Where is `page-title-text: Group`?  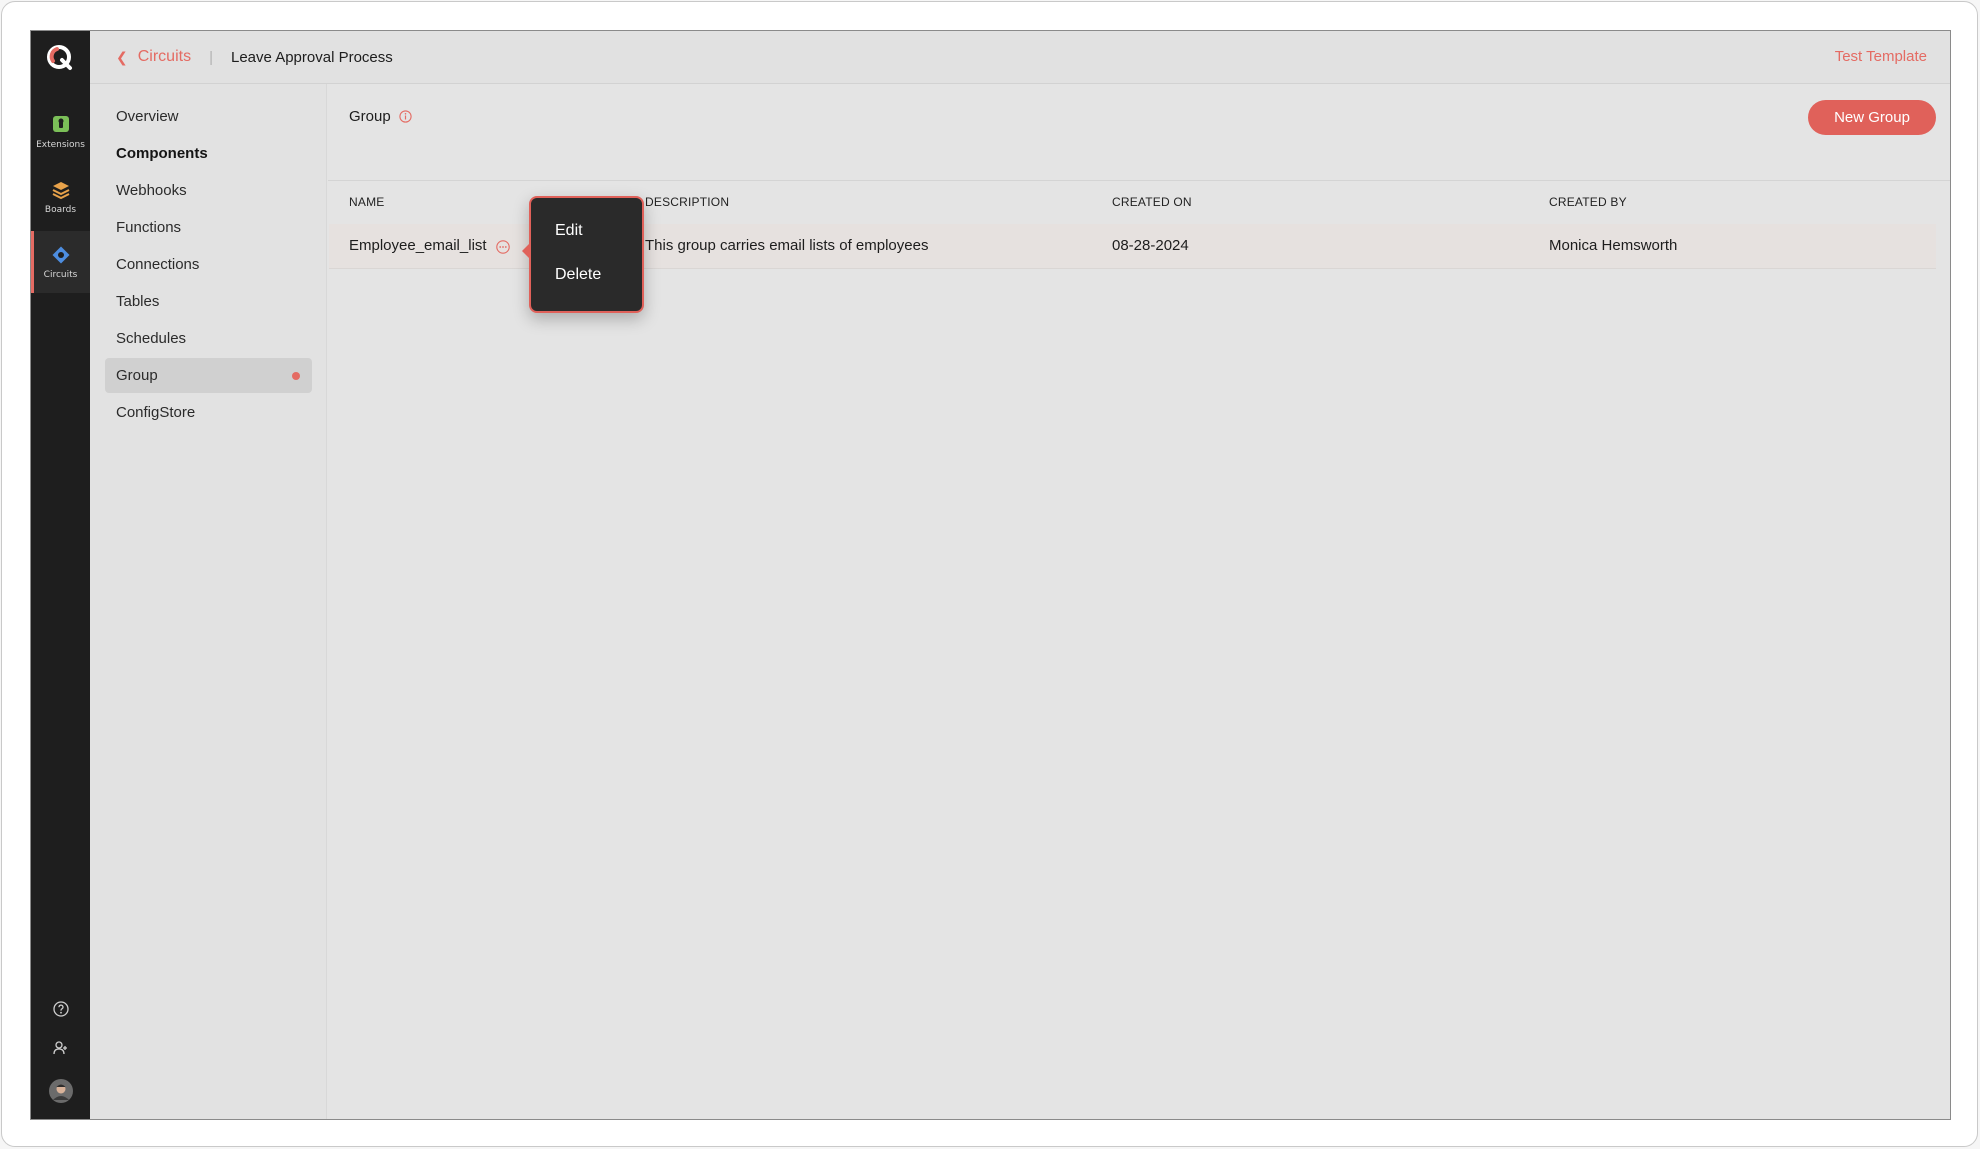
page-title-text: Group is located at coordinates (370, 116).